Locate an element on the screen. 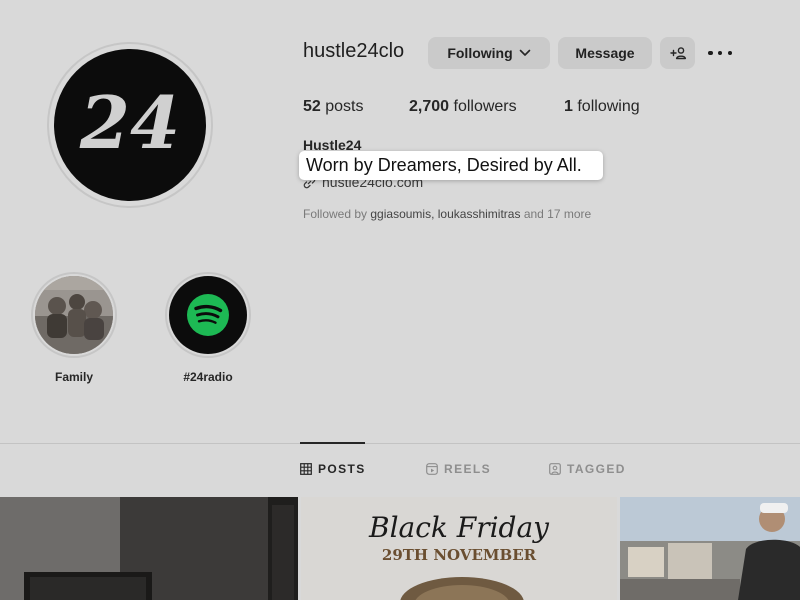  tab-reels-label: REELS is located at coordinates (468, 469).